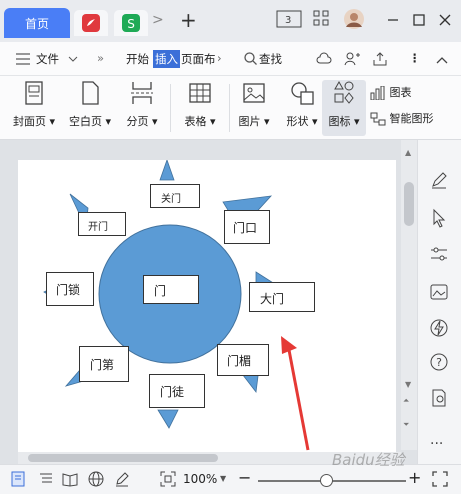  I want to click on label-right: 大门, so click(272, 299).